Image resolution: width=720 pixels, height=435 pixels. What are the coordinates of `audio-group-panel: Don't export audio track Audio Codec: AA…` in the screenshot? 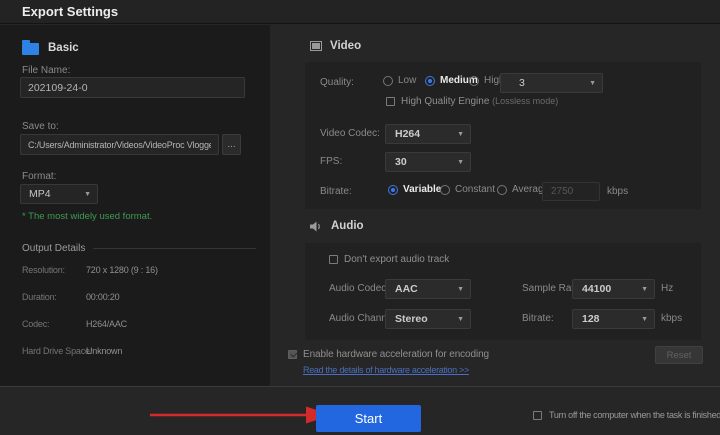 It's located at (503, 291).